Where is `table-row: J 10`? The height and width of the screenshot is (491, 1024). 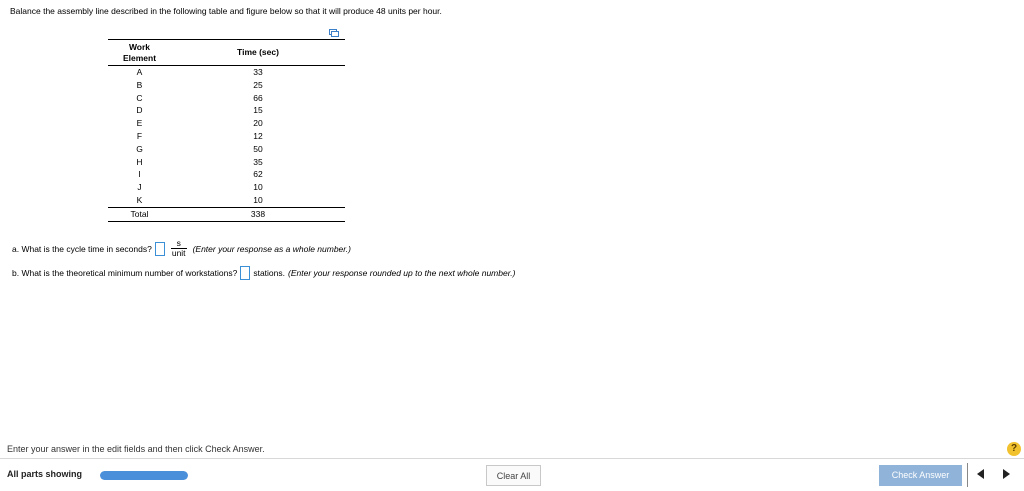 table-row: J 10 is located at coordinates (226, 187).